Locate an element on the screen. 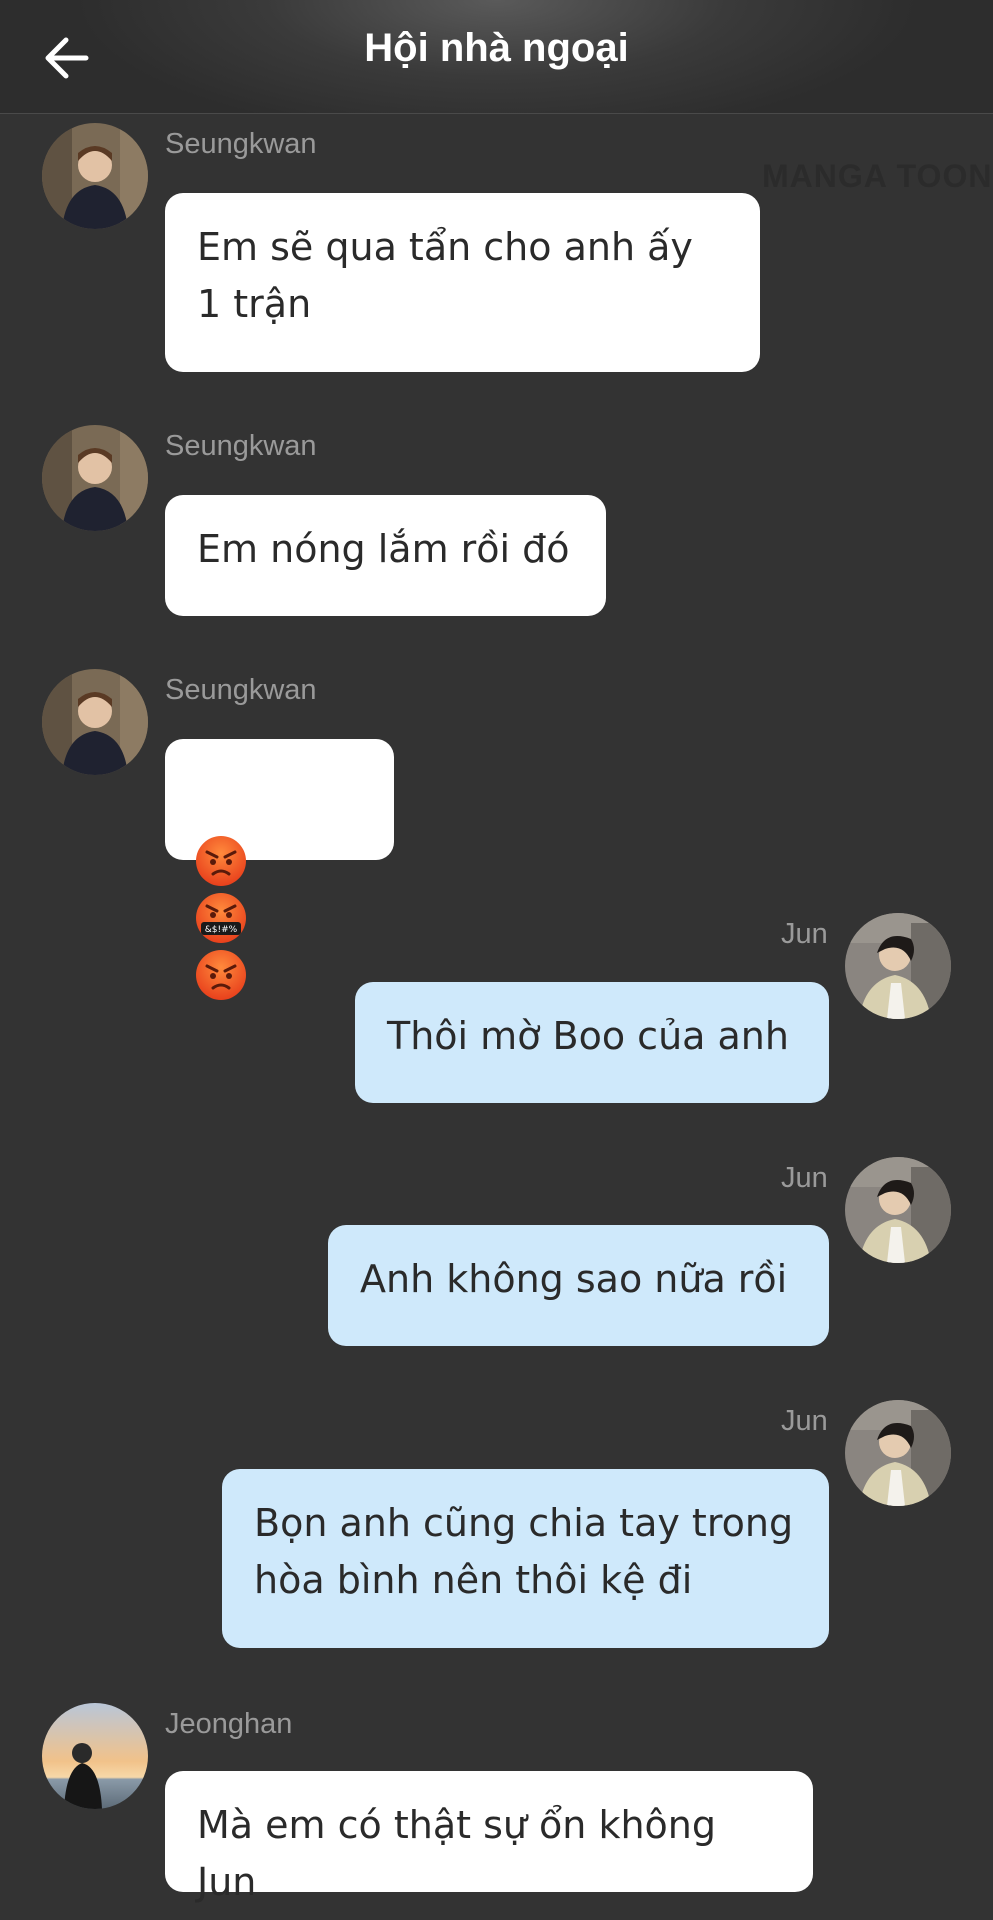 The width and height of the screenshot is (993, 1920). message-bubble-emojis: &$!#% is located at coordinates (279, 869).